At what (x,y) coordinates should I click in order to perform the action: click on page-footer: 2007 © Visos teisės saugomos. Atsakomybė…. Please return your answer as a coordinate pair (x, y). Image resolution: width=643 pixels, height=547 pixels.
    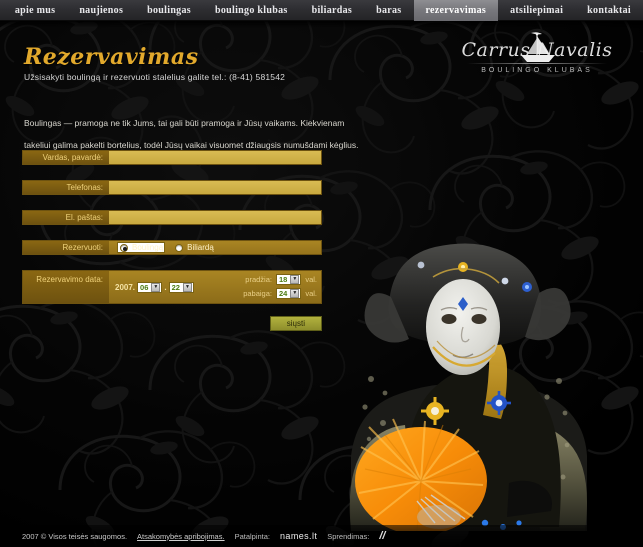
    Looking at the image, I should click on (321, 536).